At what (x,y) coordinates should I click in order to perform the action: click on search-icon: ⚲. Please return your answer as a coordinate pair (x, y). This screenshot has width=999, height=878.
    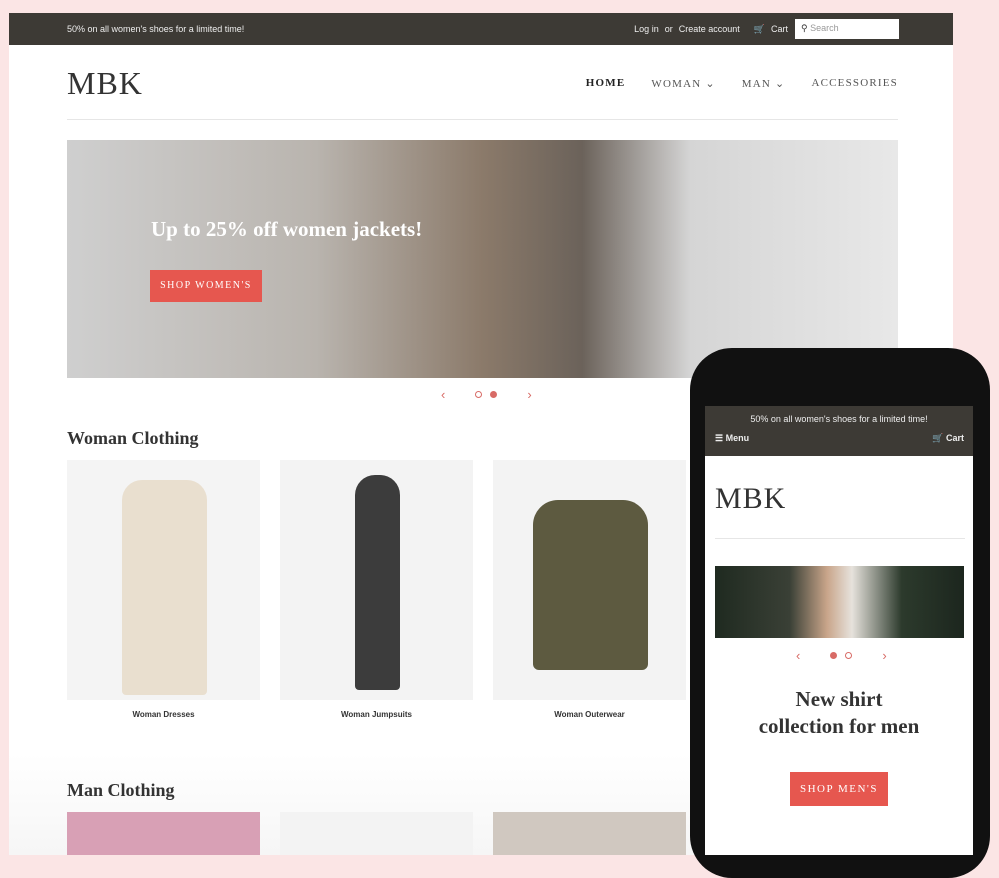
    Looking at the image, I should click on (804, 28).